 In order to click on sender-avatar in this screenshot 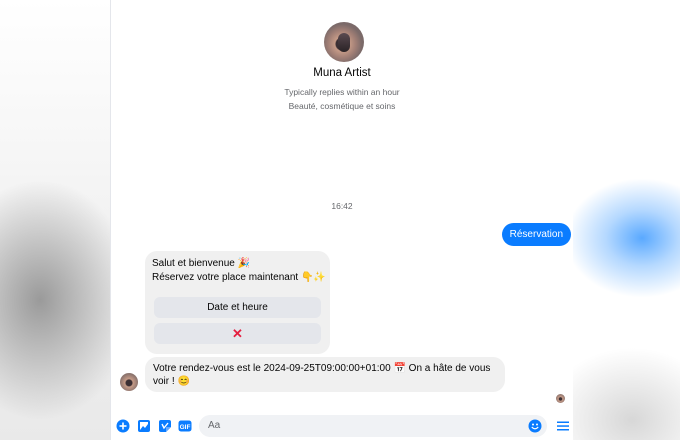, I will do `click(129, 382)`.